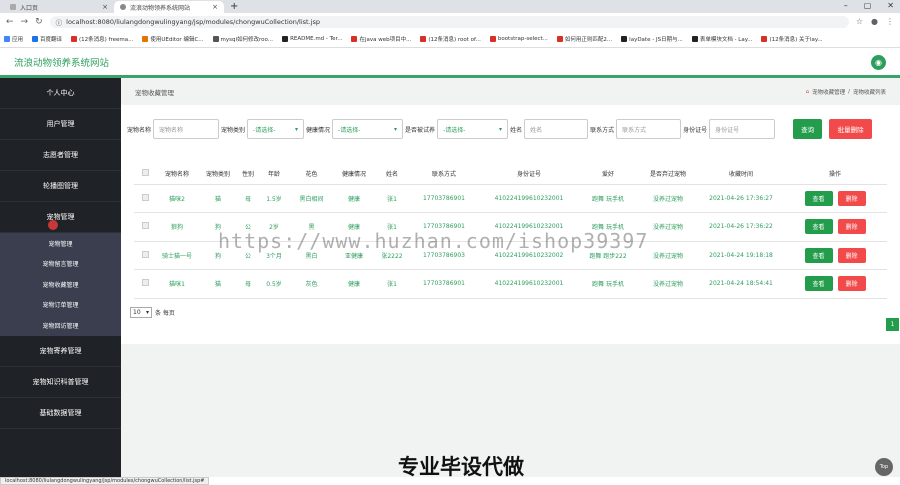 This screenshot has width=900, height=485. What do you see at coordinates (60, 217) in the screenshot?
I see `sidebar-item-pets: 宠物管理` at bounding box center [60, 217].